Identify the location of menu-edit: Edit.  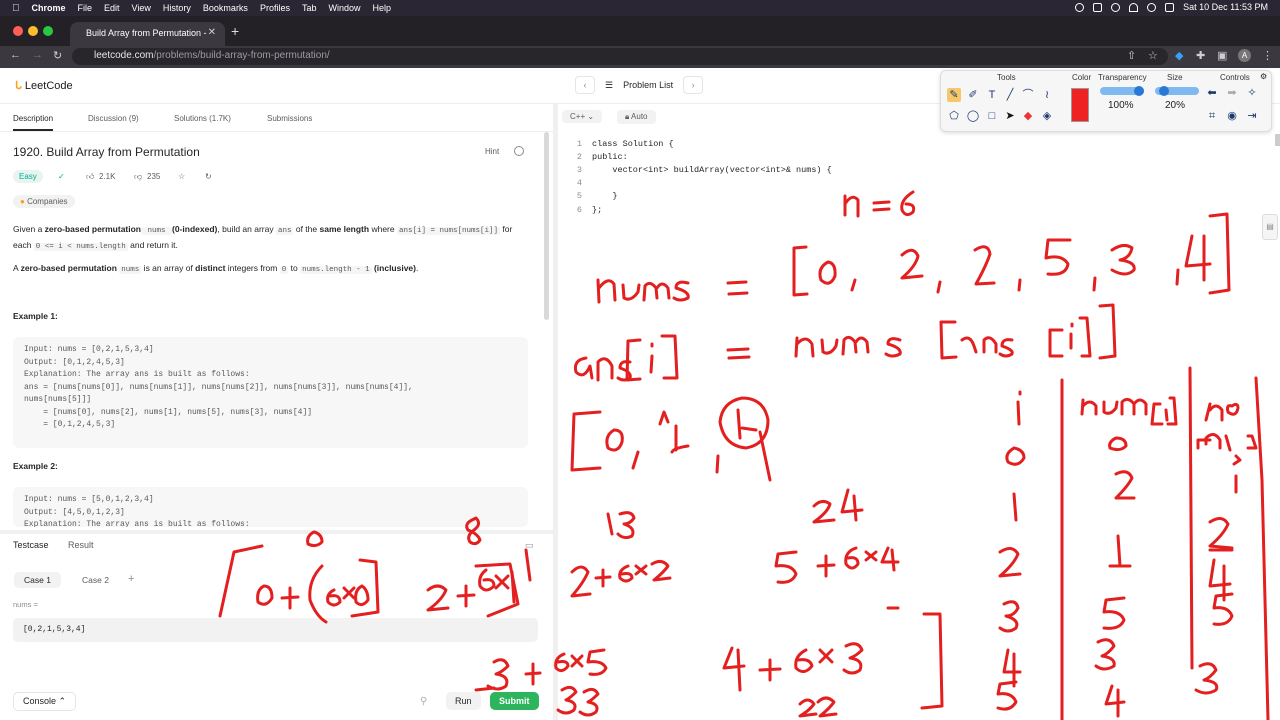
(112, 8).